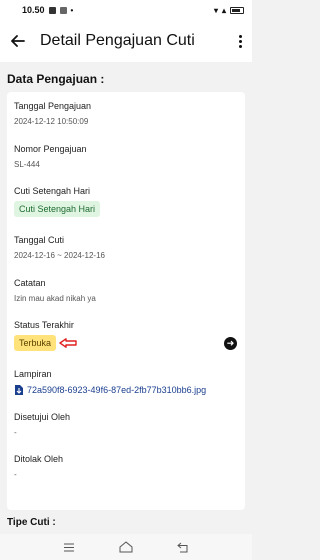  I want to click on field-tanggal-pengajuan: Tanggal Pengajuan 2024-12-12 10:50:09, so click(126, 119).